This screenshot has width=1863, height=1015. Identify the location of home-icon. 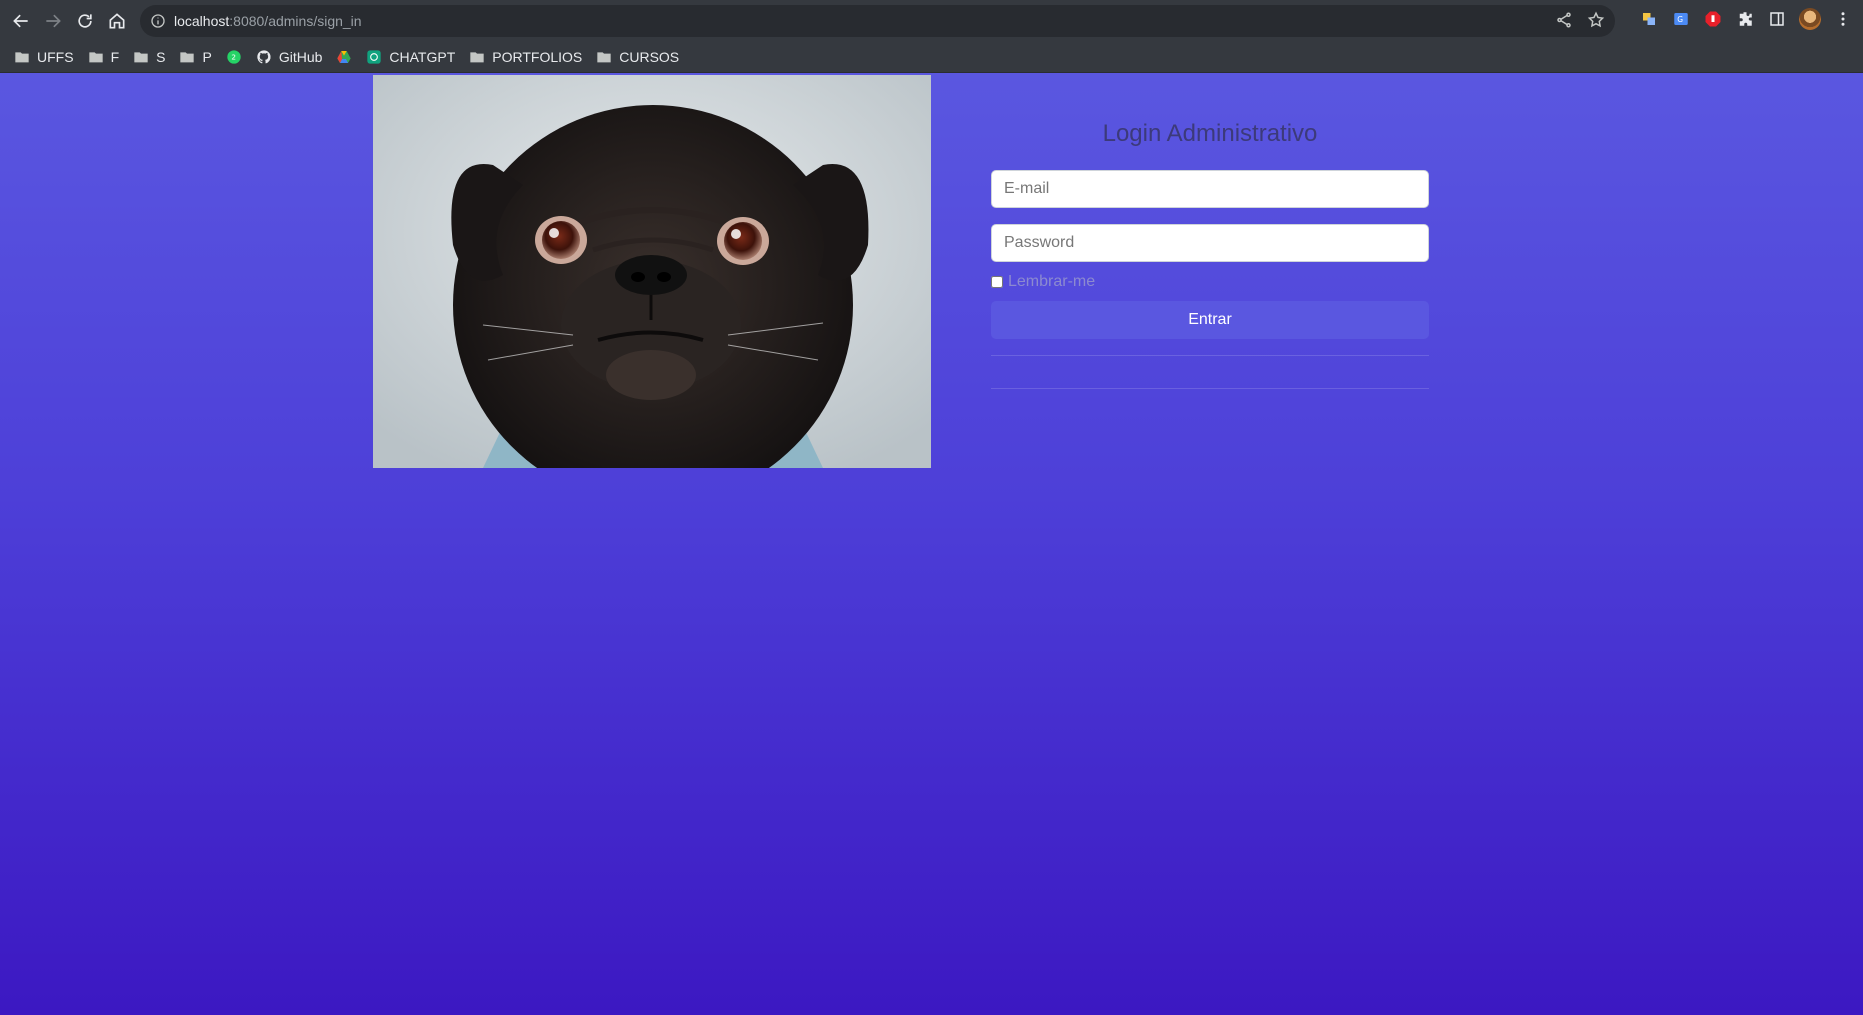
(117, 21).